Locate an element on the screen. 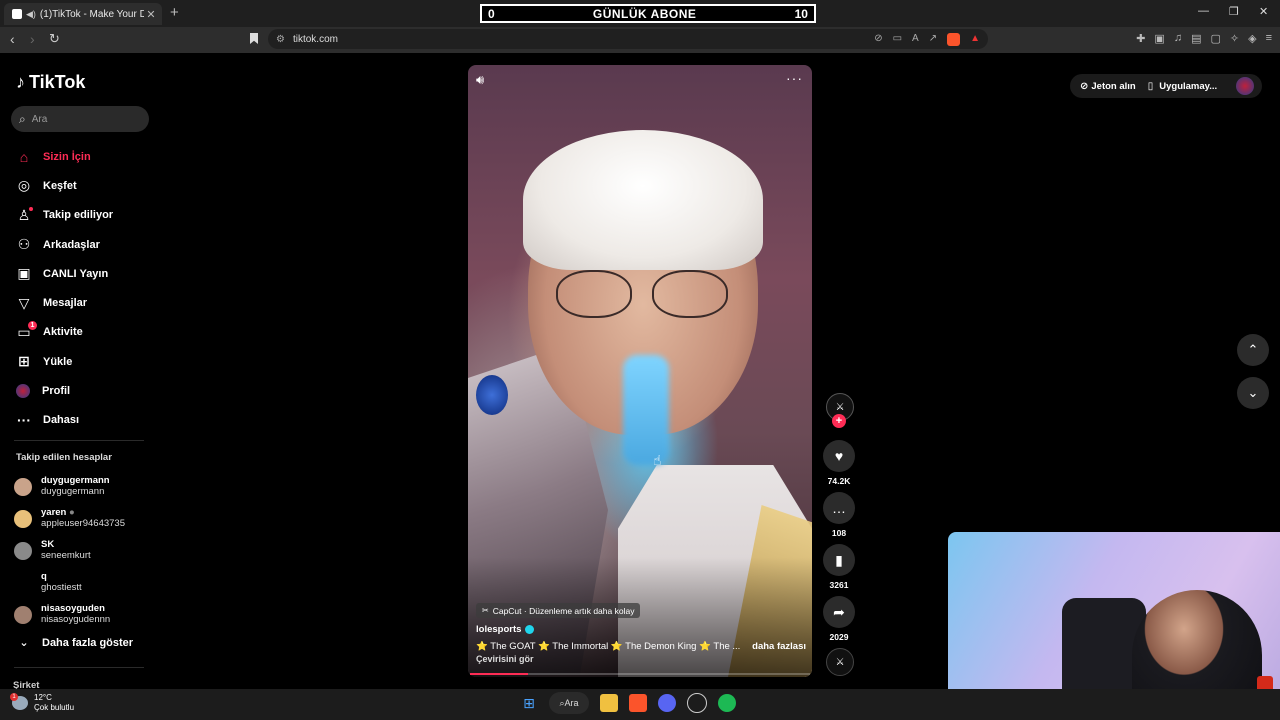  menu-icon: ≡ is located at coordinates (1269, 38).